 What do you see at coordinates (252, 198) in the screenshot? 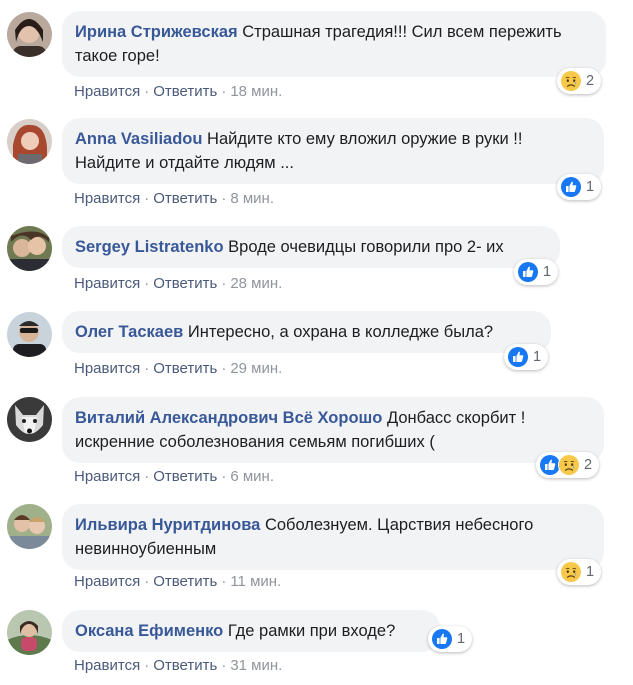
I see `comment-timestamp: 8 мин.` at bounding box center [252, 198].